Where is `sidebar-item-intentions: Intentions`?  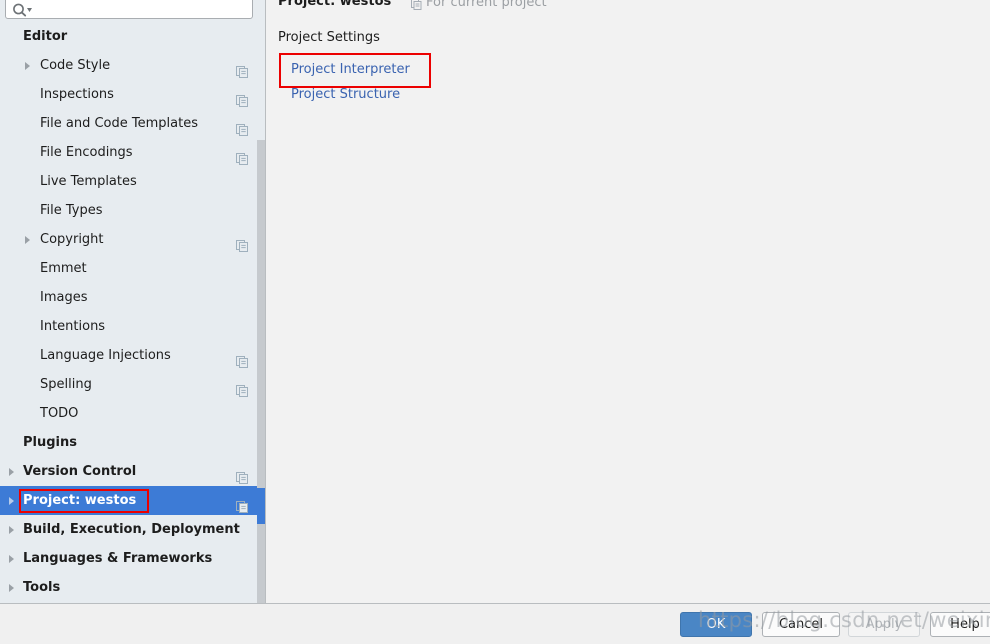 sidebar-item-intentions: Intentions is located at coordinates (132, 326).